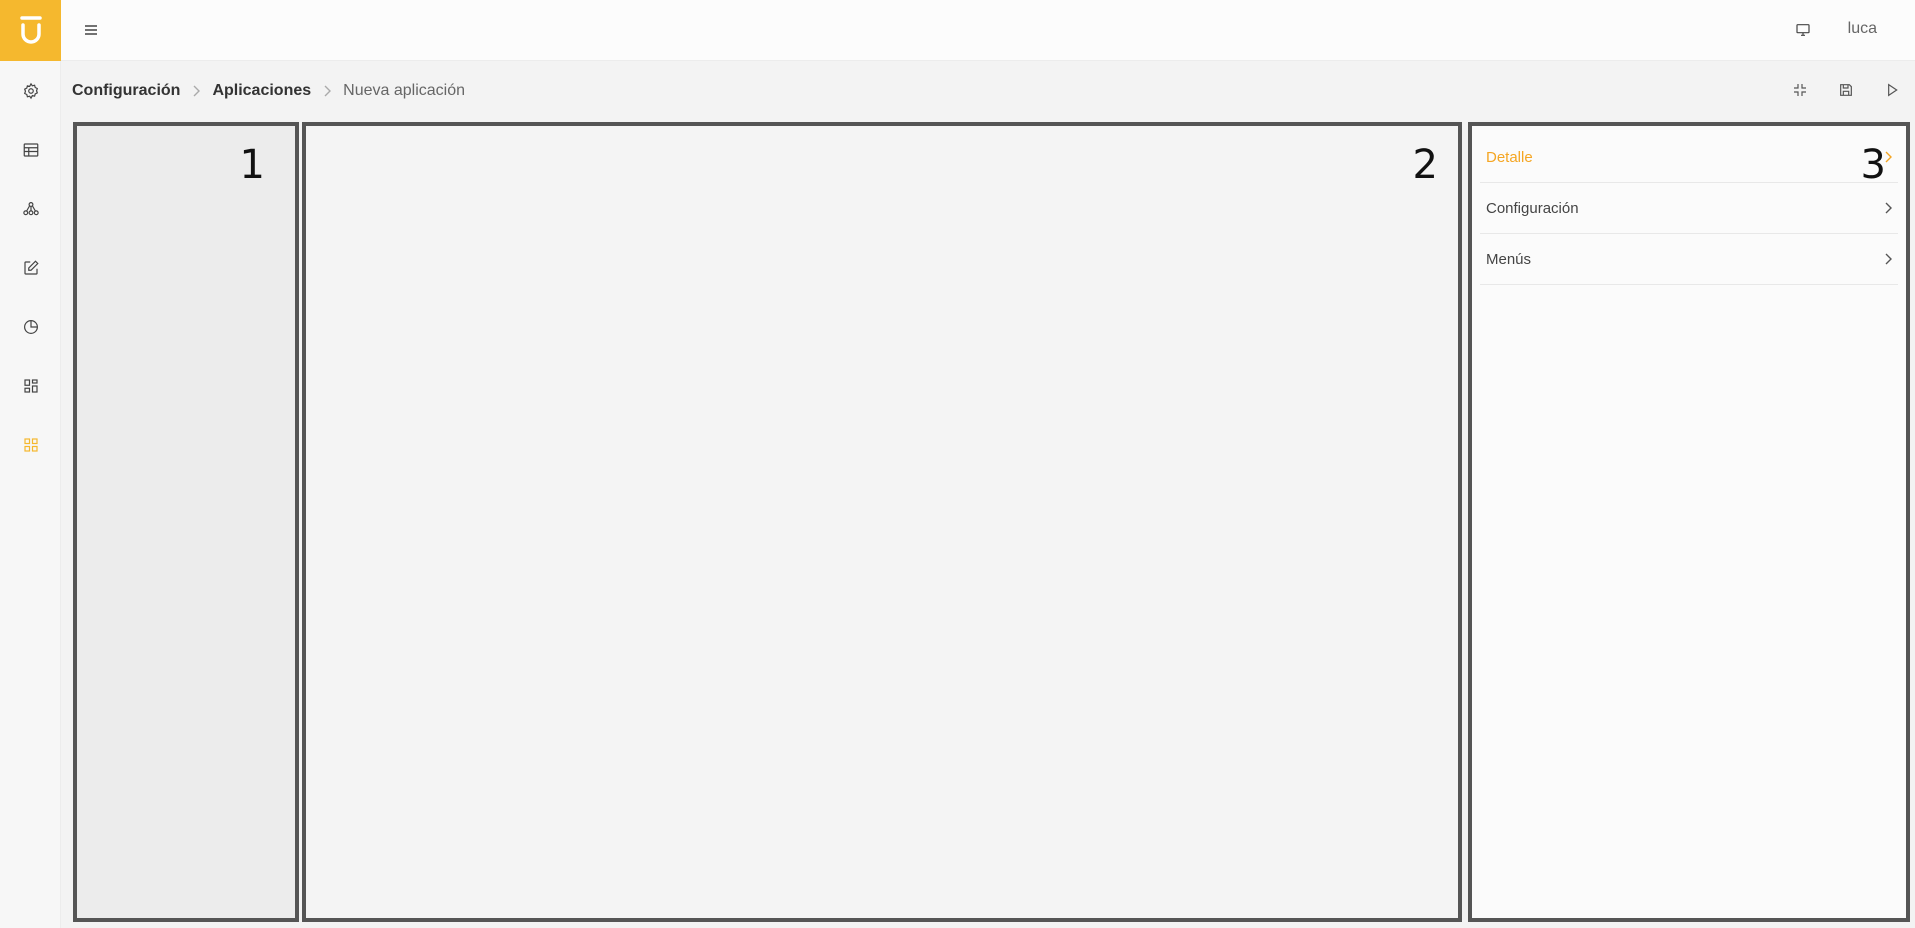 This screenshot has width=1915, height=928. Describe the element at coordinates (1425, 165) in the screenshot. I see `panel-number: 2` at that location.